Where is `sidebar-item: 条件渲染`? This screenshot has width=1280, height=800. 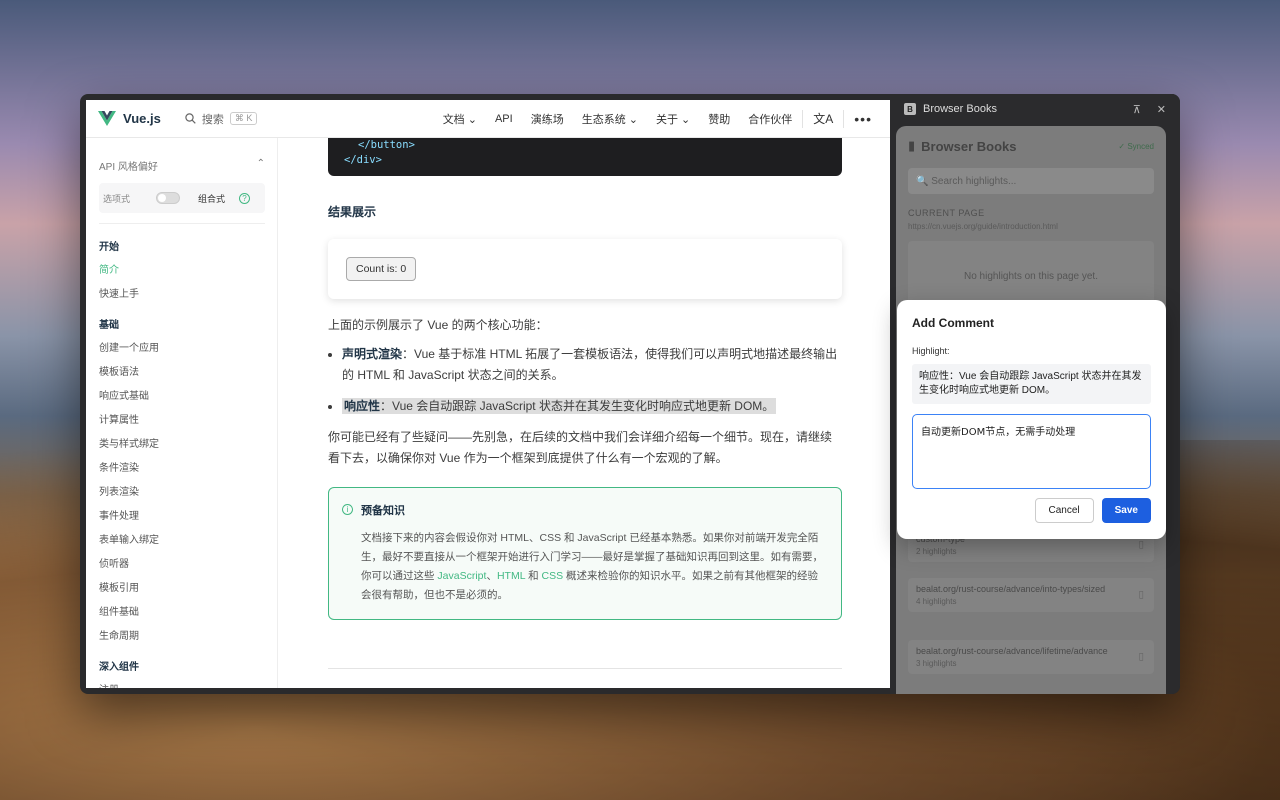
sidebar-item: 条件渲染 is located at coordinates (182, 466).